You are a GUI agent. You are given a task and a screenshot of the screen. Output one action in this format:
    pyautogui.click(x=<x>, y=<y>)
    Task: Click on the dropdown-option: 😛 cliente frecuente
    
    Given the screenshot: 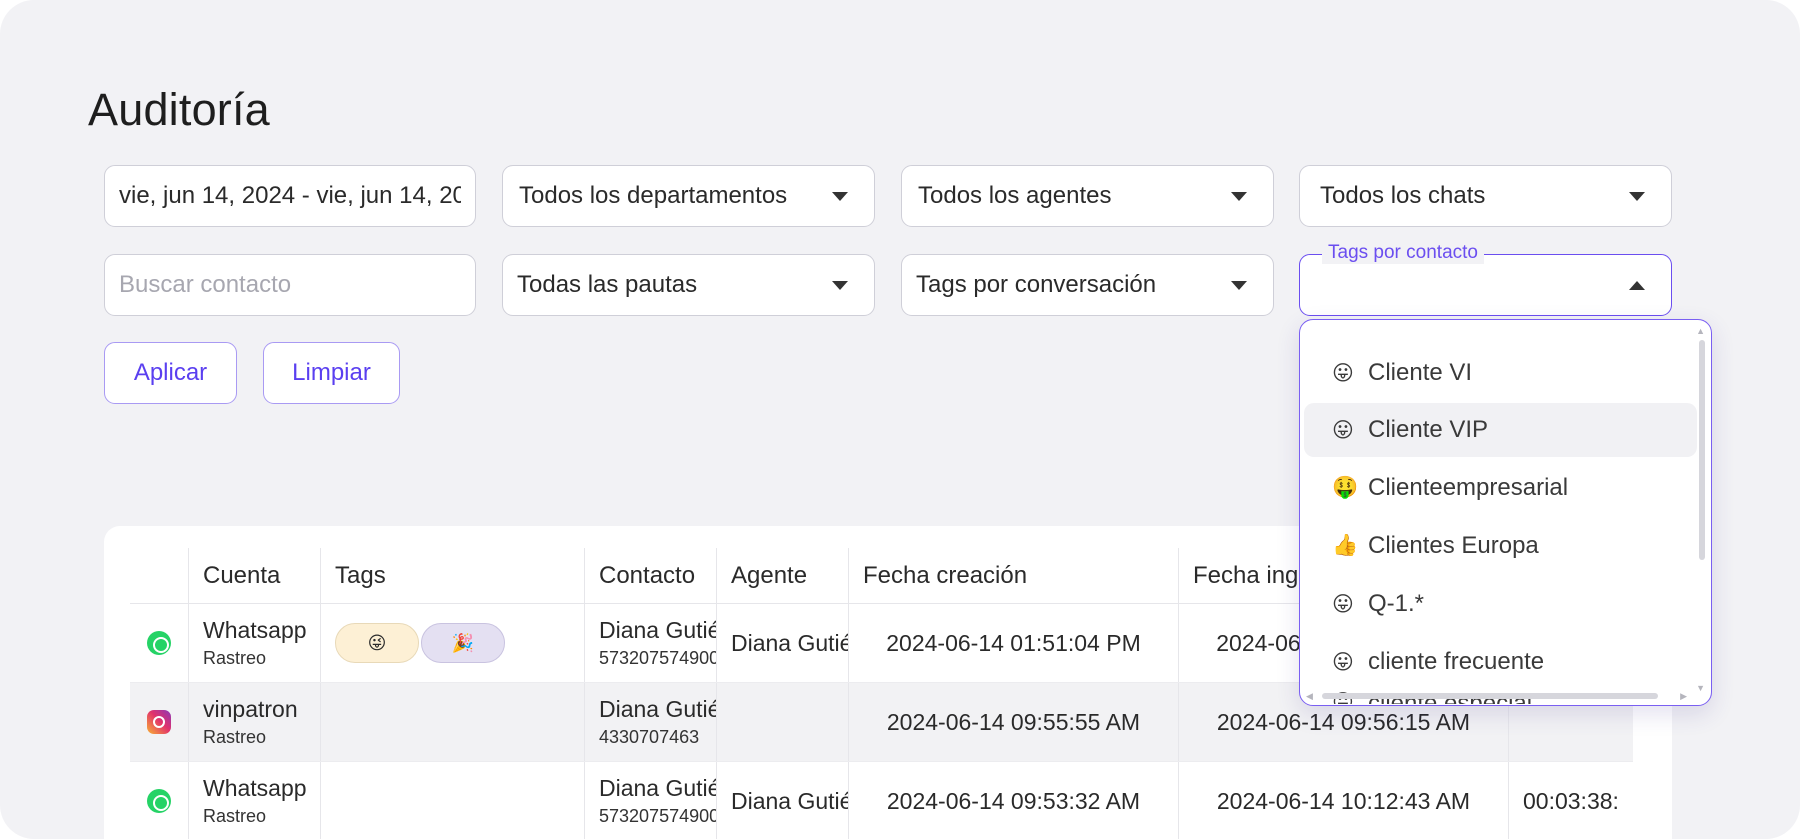 What is the action you would take?
    pyautogui.click(x=1500, y=662)
    